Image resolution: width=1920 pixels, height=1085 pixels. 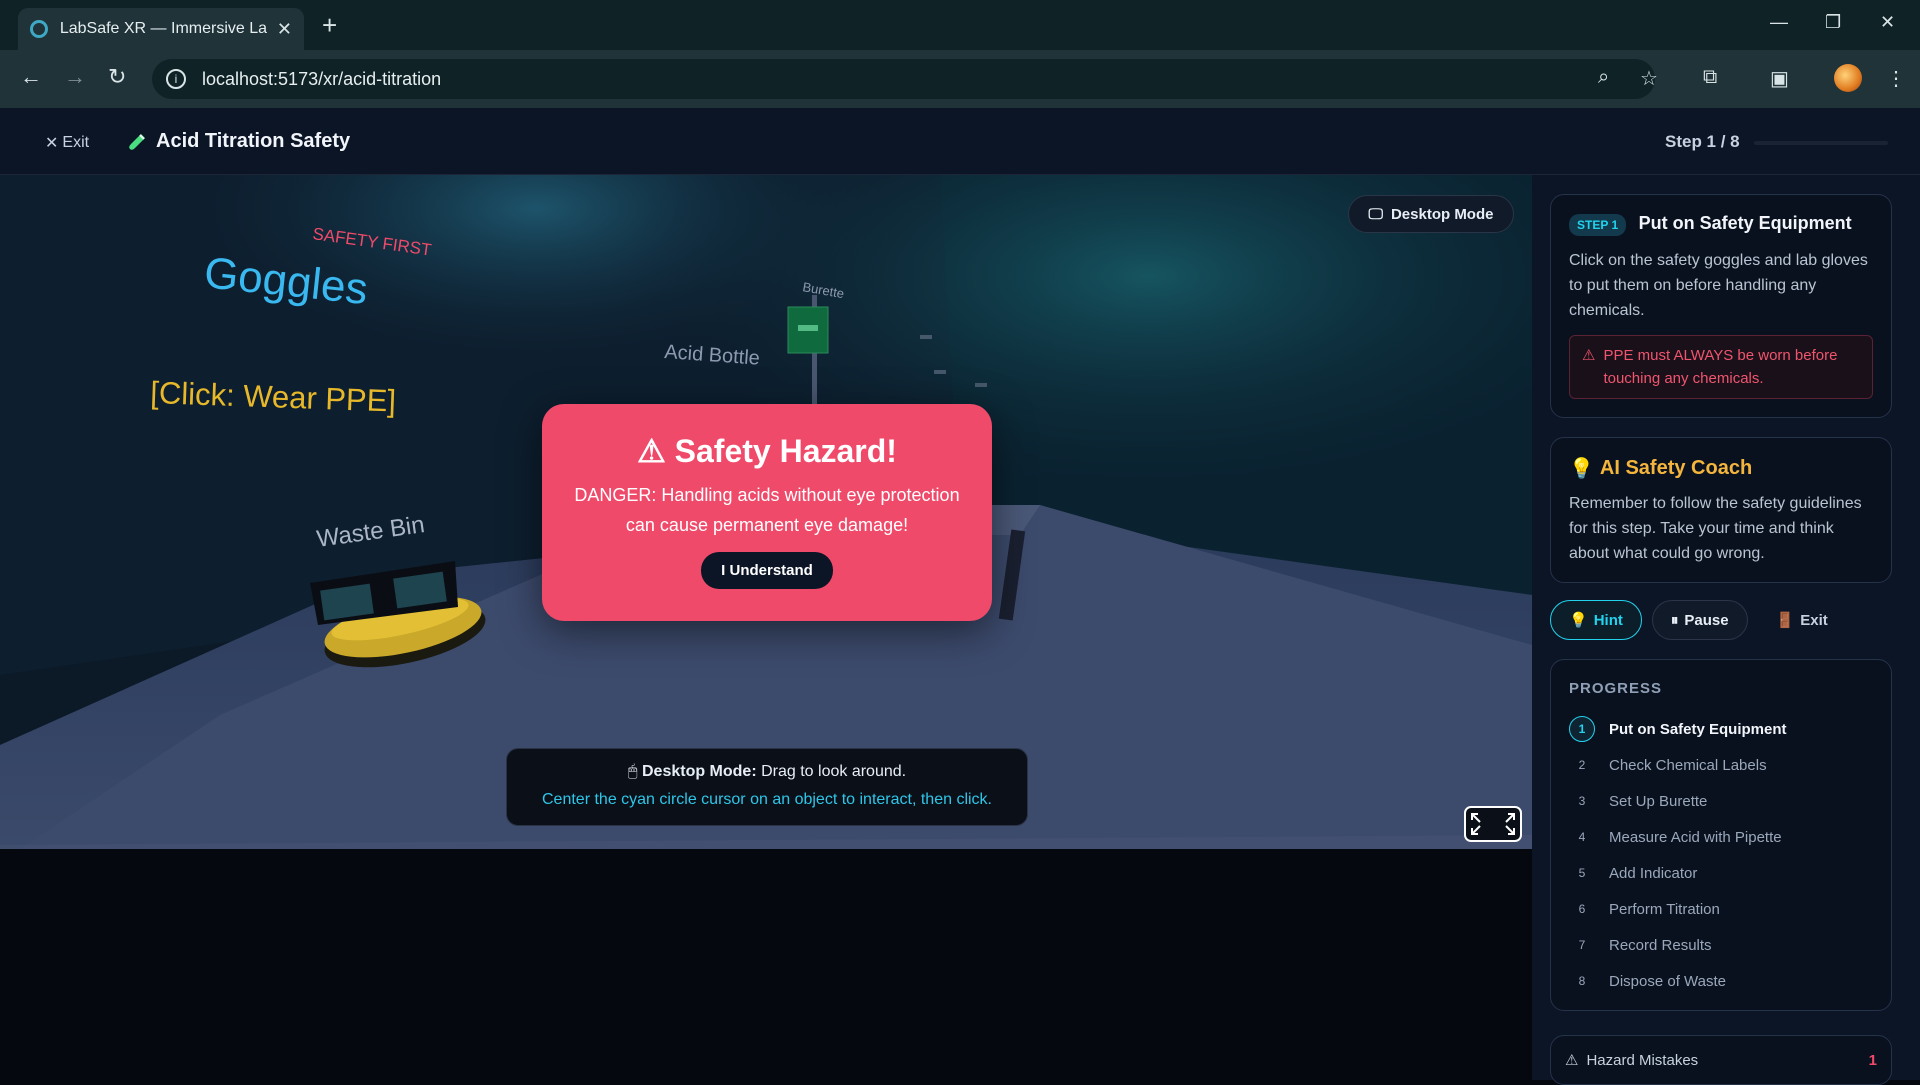 What do you see at coordinates (1649, 78) in the screenshot?
I see `bookmark-star-icon: ☆` at bounding box center [1649, 78].